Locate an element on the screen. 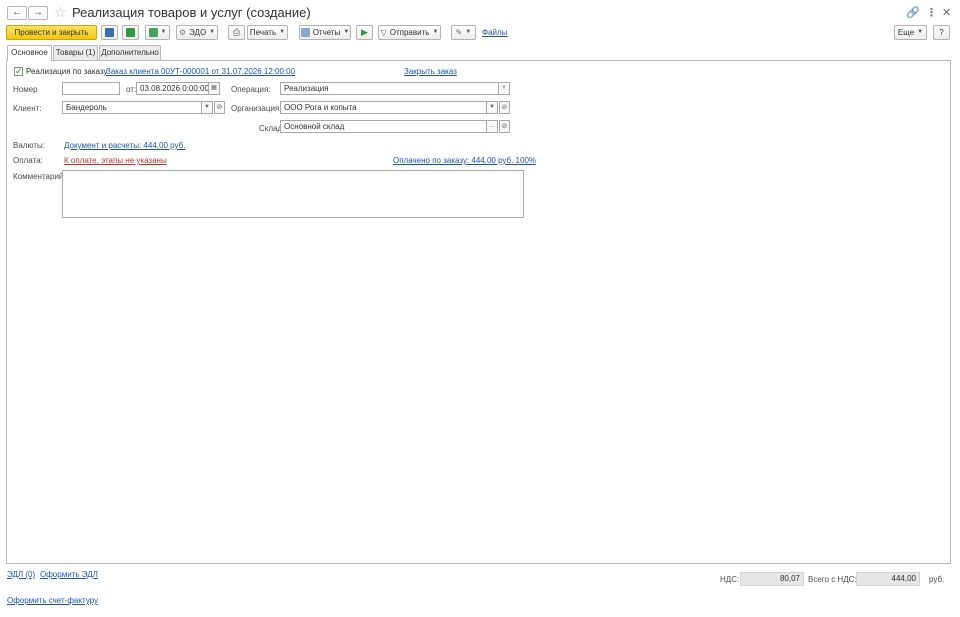 This screenshot has height=617, width=960. send-icon: ▽ is located at coordinates (383, 32).